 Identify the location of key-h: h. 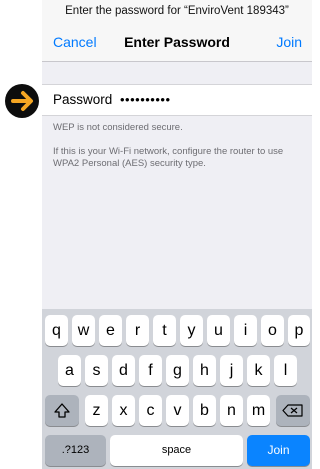
(204, 370).